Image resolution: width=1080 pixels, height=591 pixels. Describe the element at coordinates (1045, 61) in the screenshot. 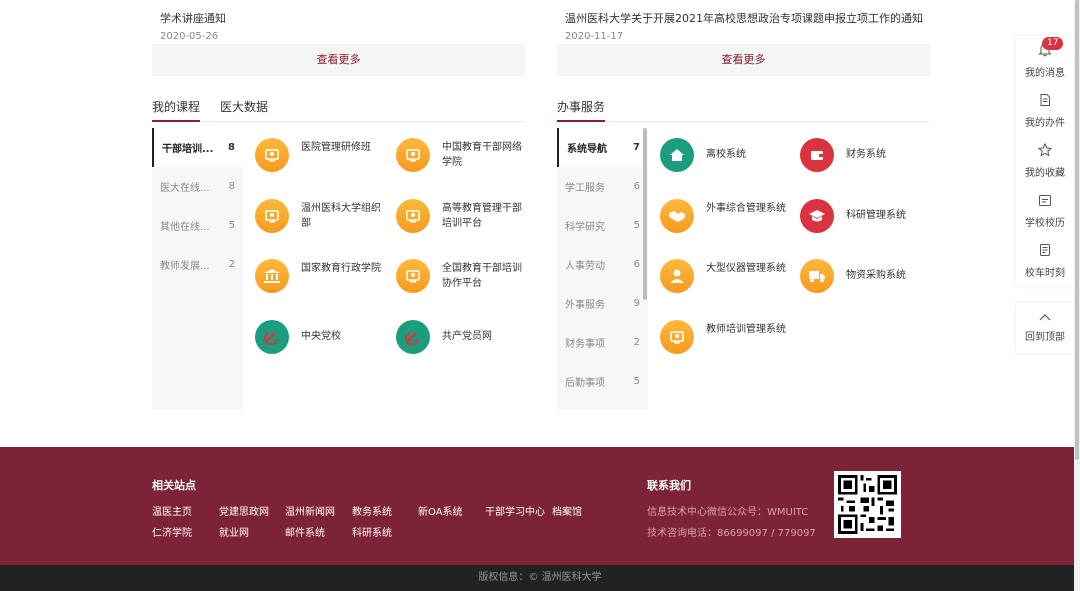

I see `quick-item-messages: 17 我的消息` at that location.